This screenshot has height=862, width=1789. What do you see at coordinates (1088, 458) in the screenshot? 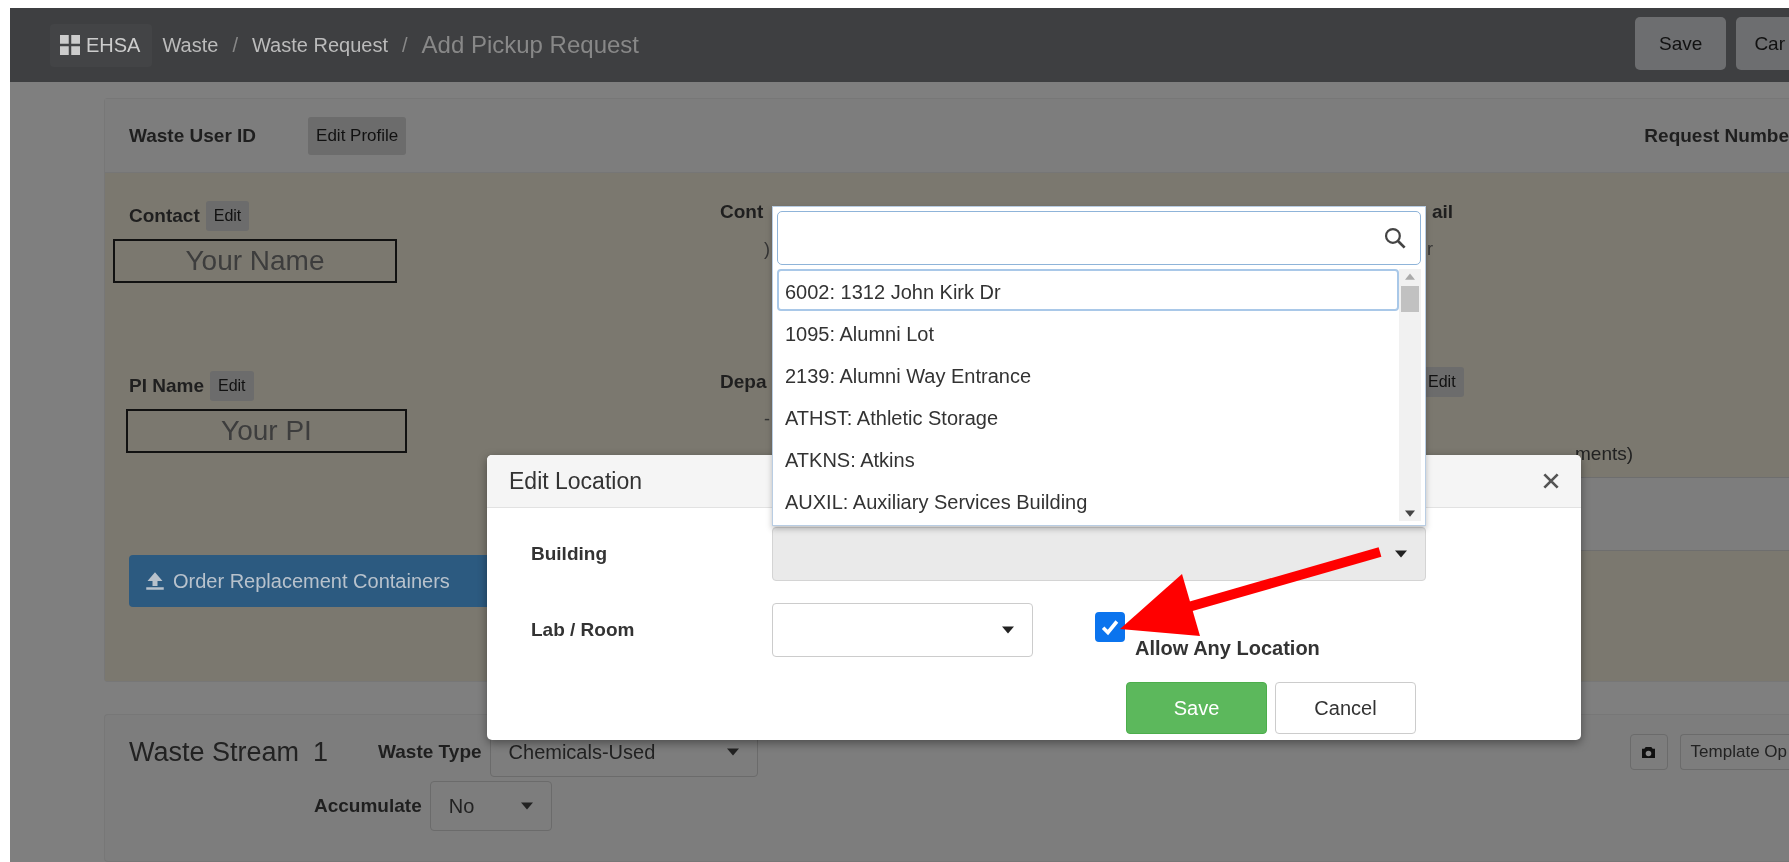
I see `dropdown-option: ATKNS: Atkins` at bounding box center [1088, 458].